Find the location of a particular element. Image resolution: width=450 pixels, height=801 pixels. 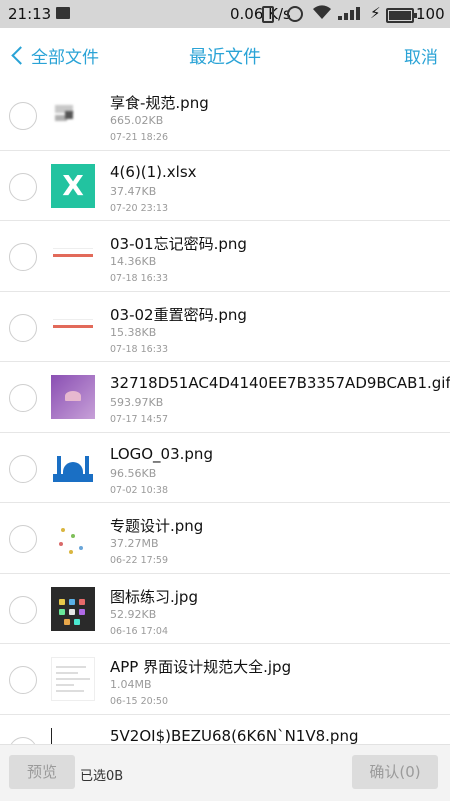

file-size: 37.27MB is located at coordinates (134, 543).